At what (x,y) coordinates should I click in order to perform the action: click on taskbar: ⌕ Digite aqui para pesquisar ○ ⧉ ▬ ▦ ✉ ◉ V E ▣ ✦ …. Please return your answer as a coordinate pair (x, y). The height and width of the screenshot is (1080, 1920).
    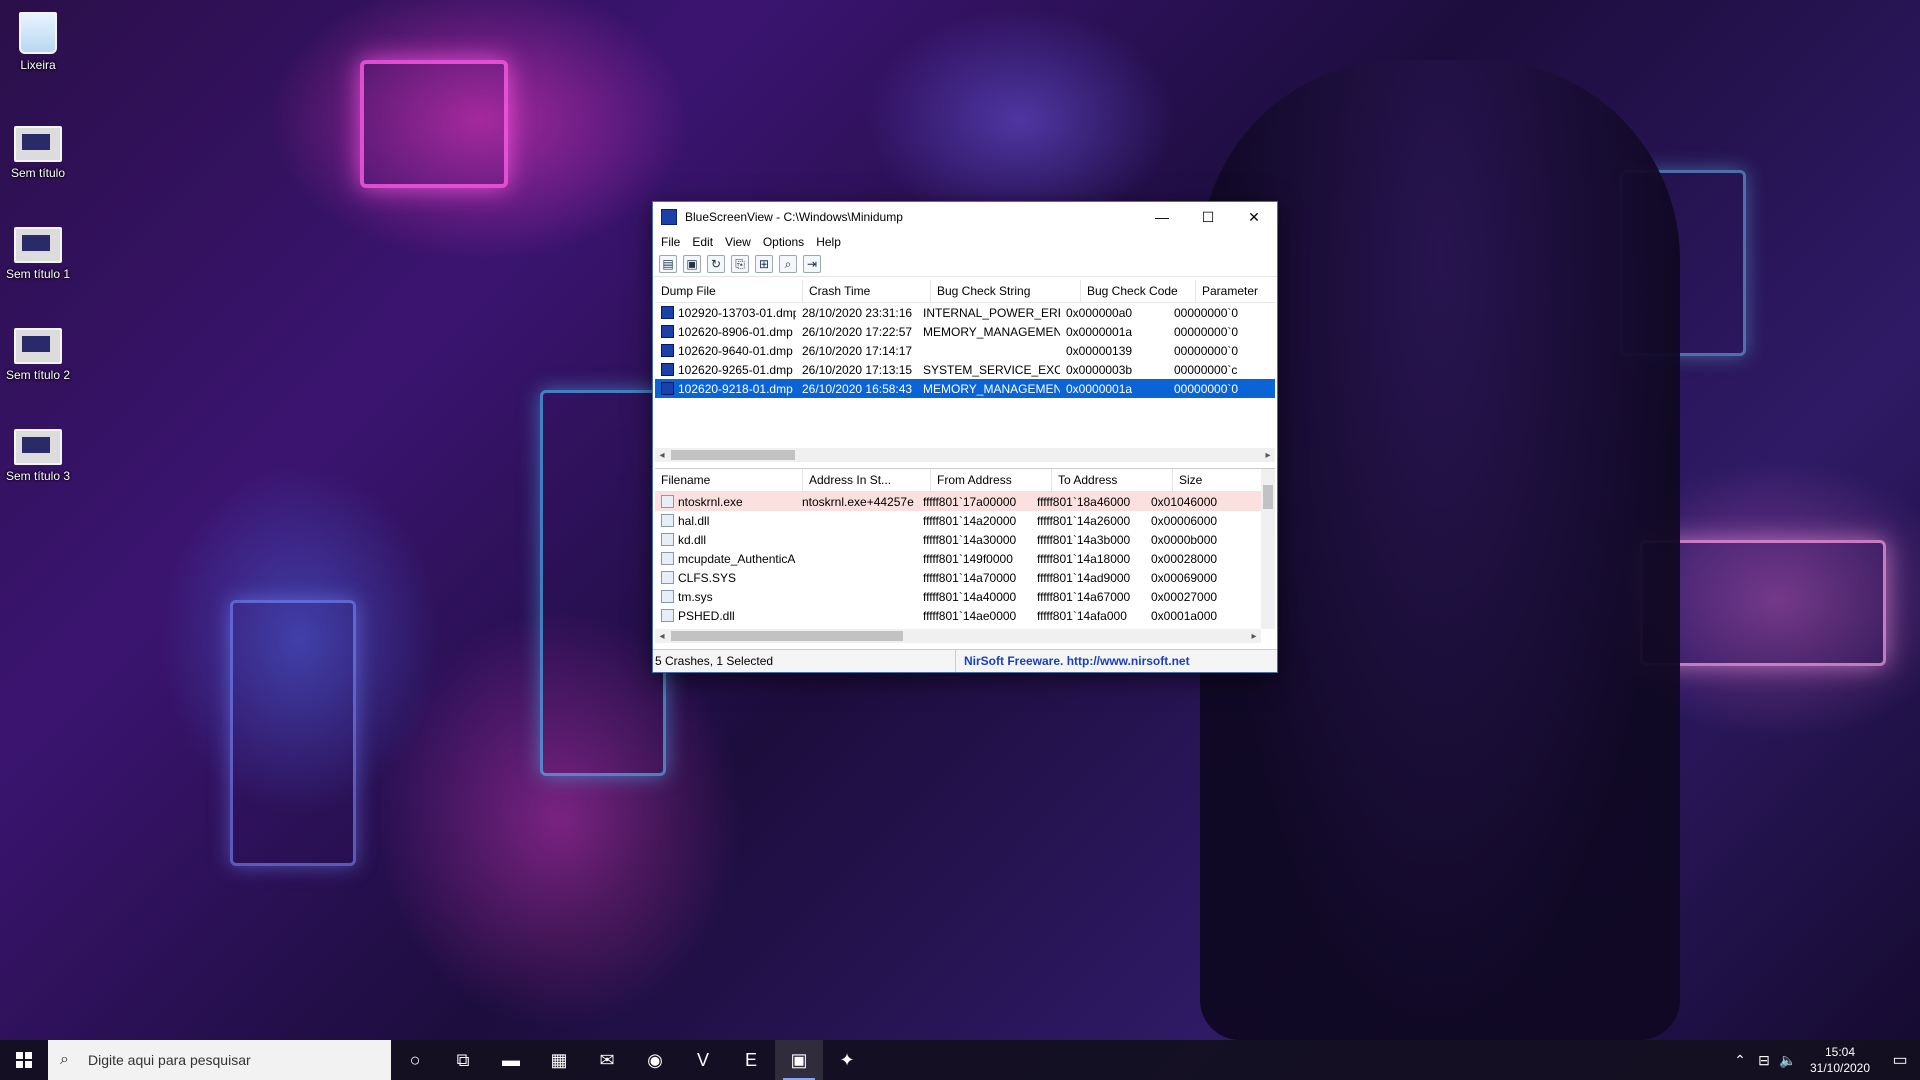
    Looking at the image, I should click on (960, 1060).